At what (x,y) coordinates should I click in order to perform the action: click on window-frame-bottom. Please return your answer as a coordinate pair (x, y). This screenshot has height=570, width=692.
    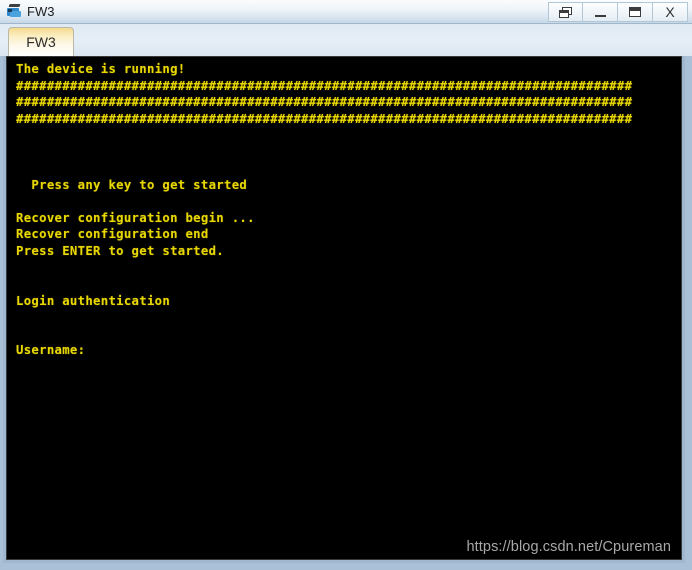
    Looking at the image, I should click on (346, 566).